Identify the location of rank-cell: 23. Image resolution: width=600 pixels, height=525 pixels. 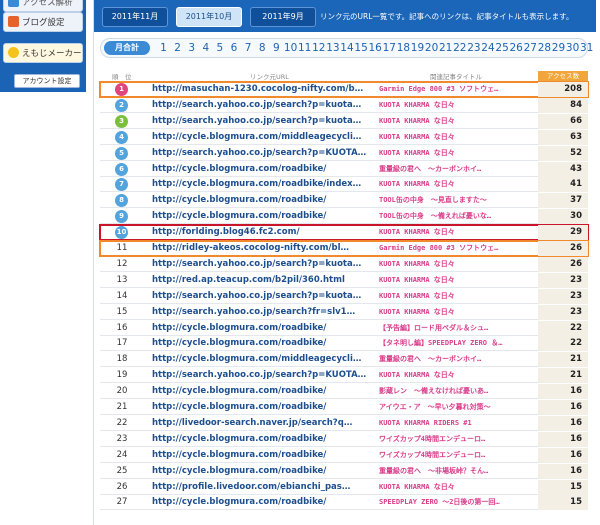
(122, 438).